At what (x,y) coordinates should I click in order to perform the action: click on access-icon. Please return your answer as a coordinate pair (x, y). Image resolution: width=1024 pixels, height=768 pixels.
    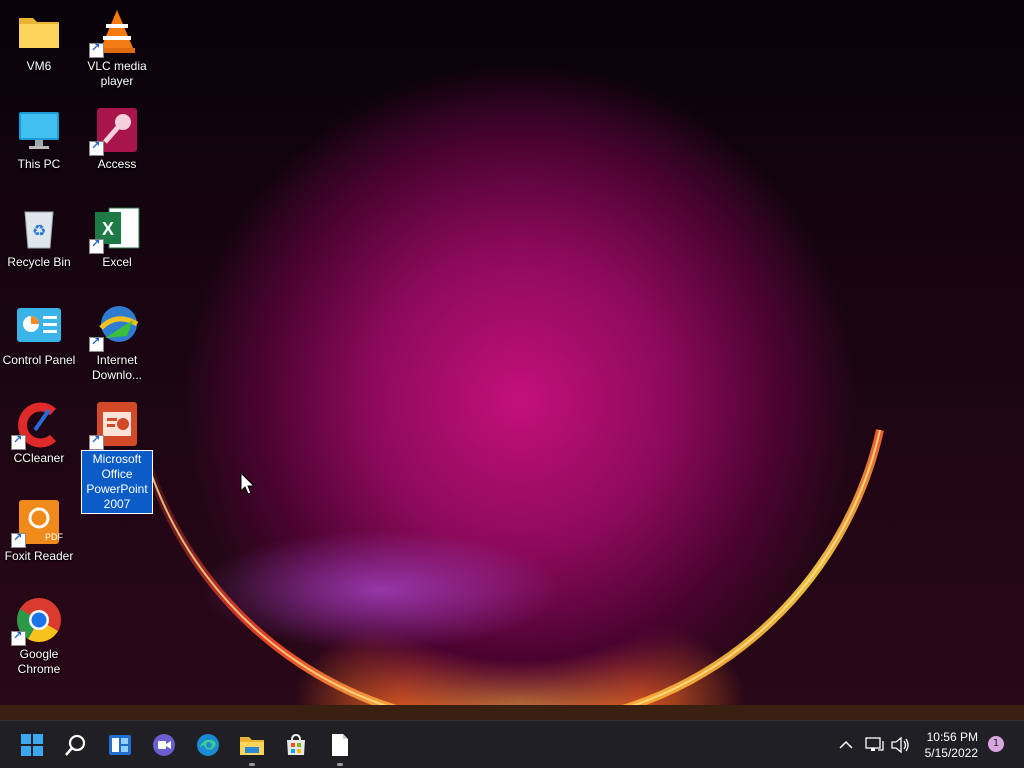
    Looking at the image, I should click on (115, 131).